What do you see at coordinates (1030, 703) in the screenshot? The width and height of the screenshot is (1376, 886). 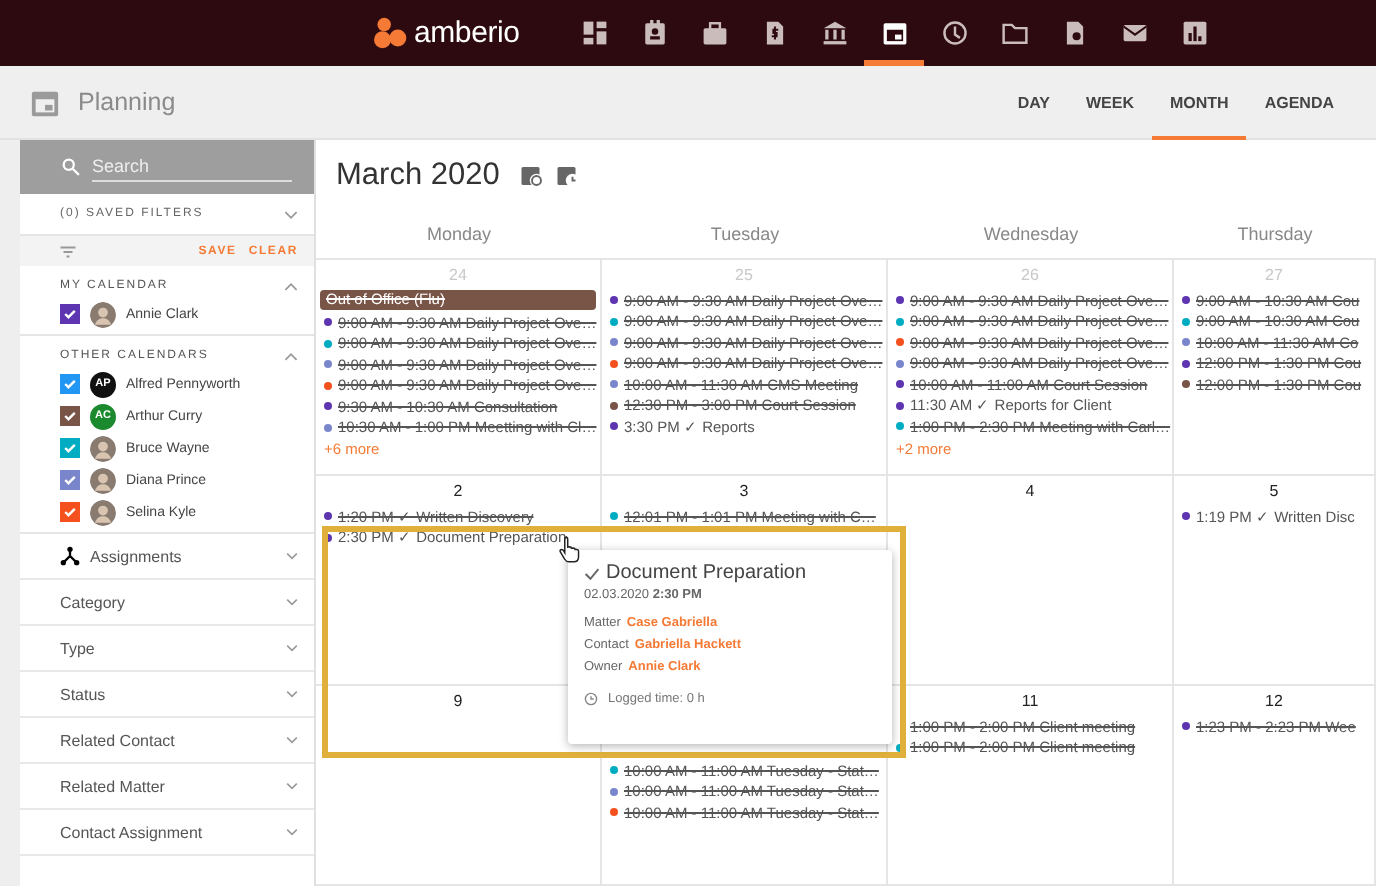 I see `day-number: 11` at bounding box center [1030, 703].